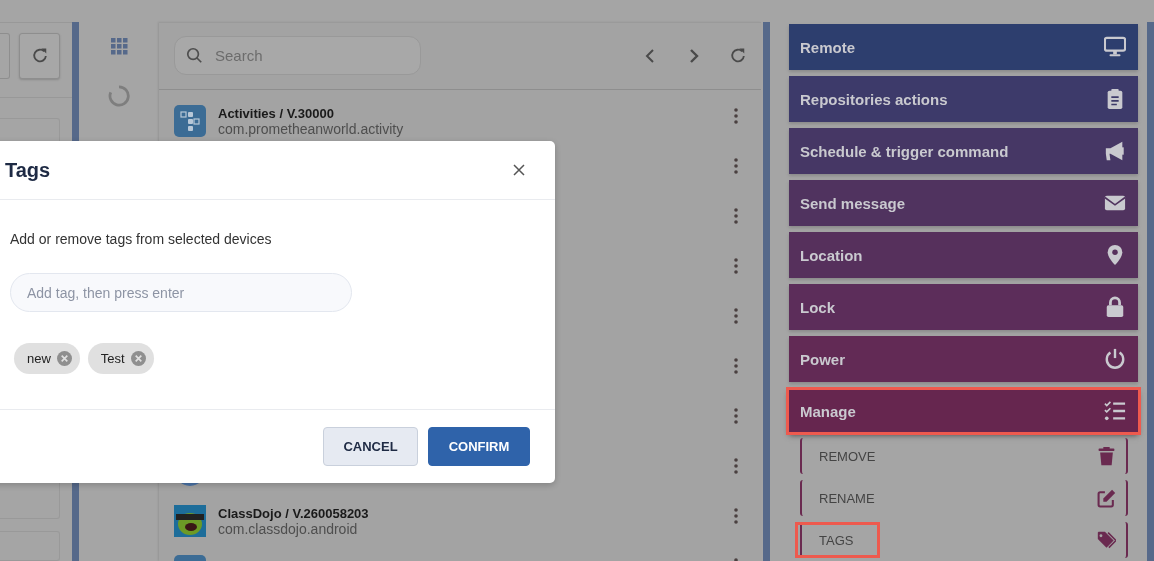 The image size is (1154, 561). What do you see at coordinates (963, 47) in the screenshot?
I see `action-button: Remote` at bounding box center [963, 47].